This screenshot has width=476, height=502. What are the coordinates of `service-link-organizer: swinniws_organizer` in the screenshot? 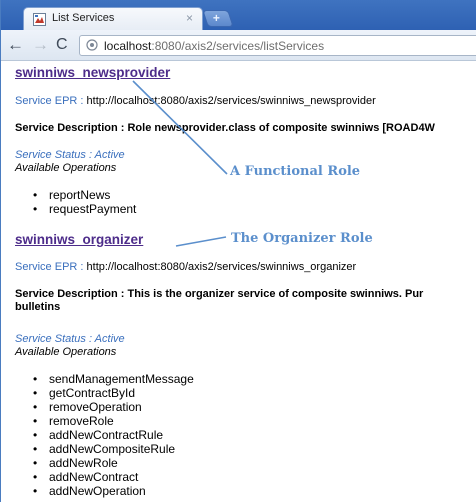 It's located at (79, 239).